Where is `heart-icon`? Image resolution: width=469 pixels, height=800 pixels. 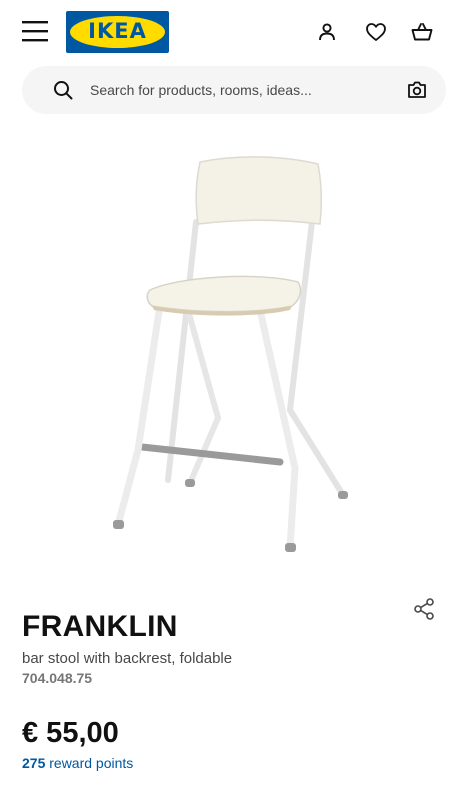 heart-icon is located at coordinates (376, 32).